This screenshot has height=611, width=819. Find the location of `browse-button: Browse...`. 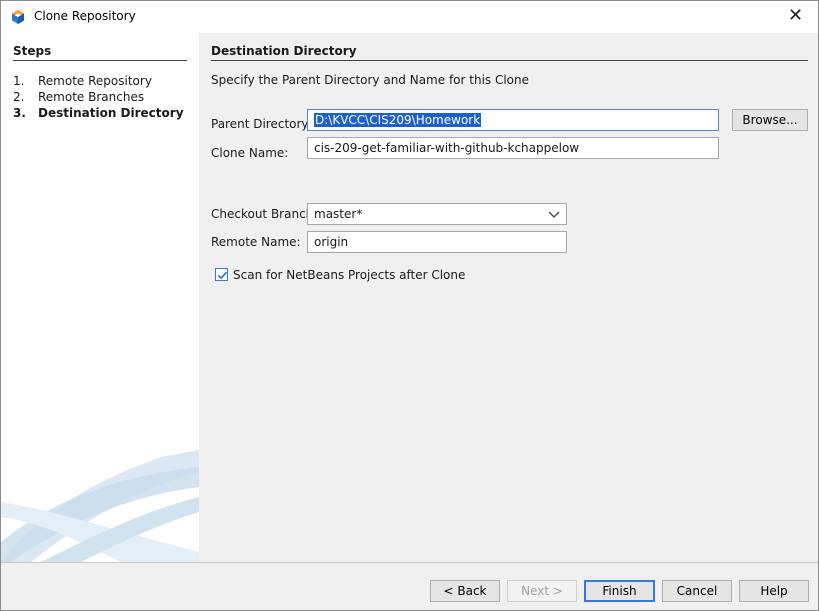

browse-button: Browse... is located at coordinates (770, 120).